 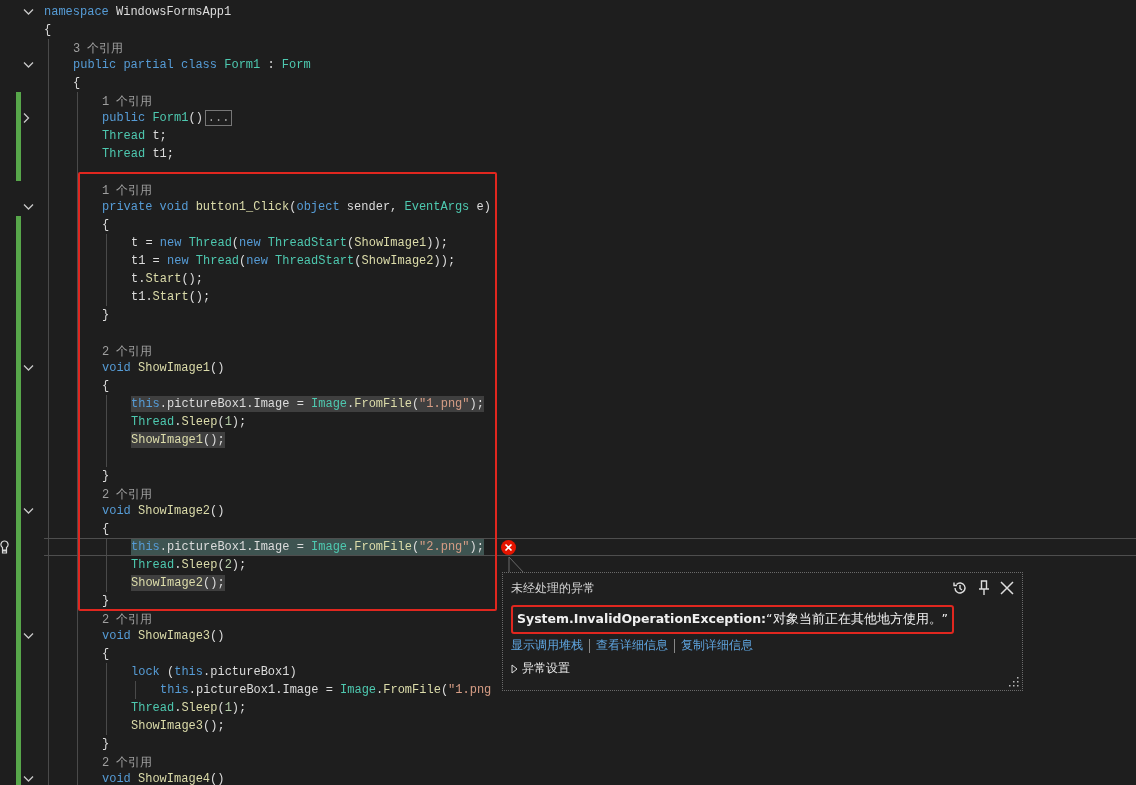 I want to click on resize-grip-icon, so click(x=1014, y=682).